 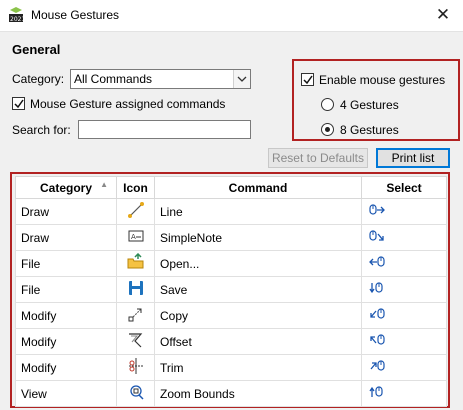 I want to click on column-header-category-label: Category, so click(x=65, y=187).